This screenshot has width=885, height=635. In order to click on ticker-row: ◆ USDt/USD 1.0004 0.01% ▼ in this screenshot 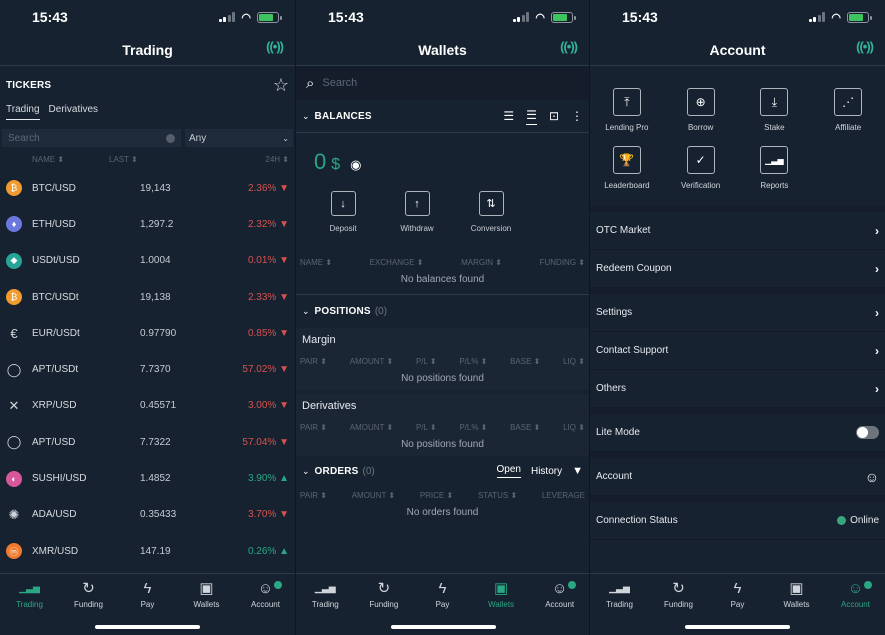, I will do `click(147, 261)`.